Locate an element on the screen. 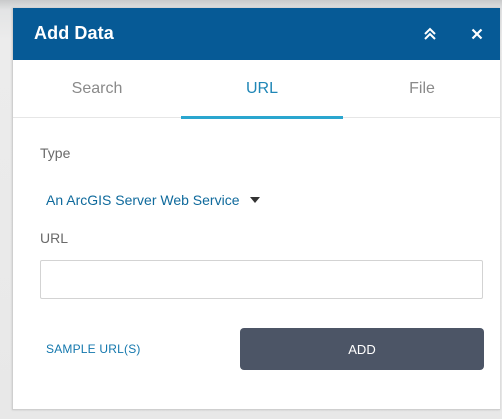 This screenshot has height=419, width=502. tab-bar: Search URL File is located at coordinates (256, 89).